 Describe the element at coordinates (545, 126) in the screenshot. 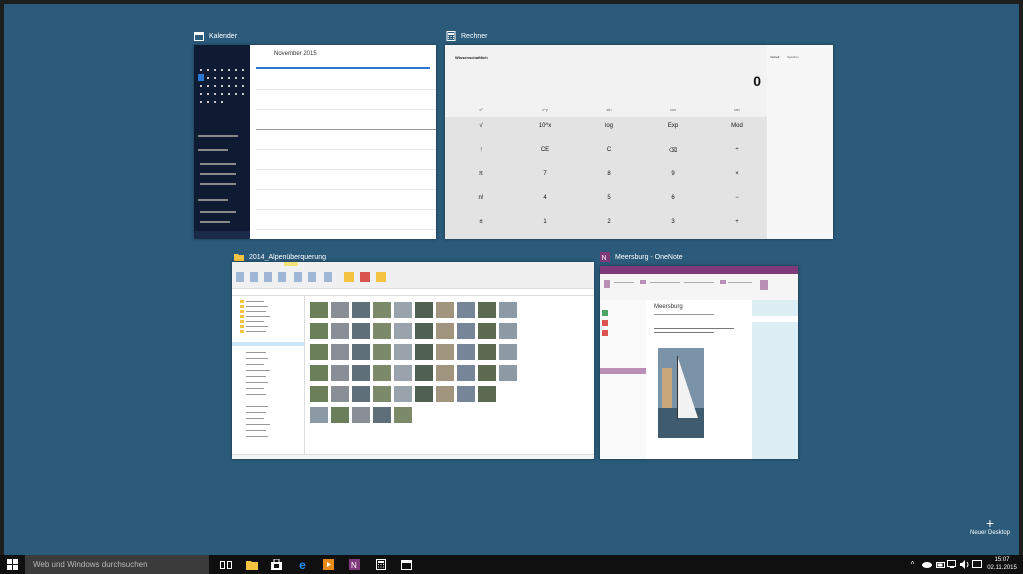

I see `calc-key: 10^x` at that location.